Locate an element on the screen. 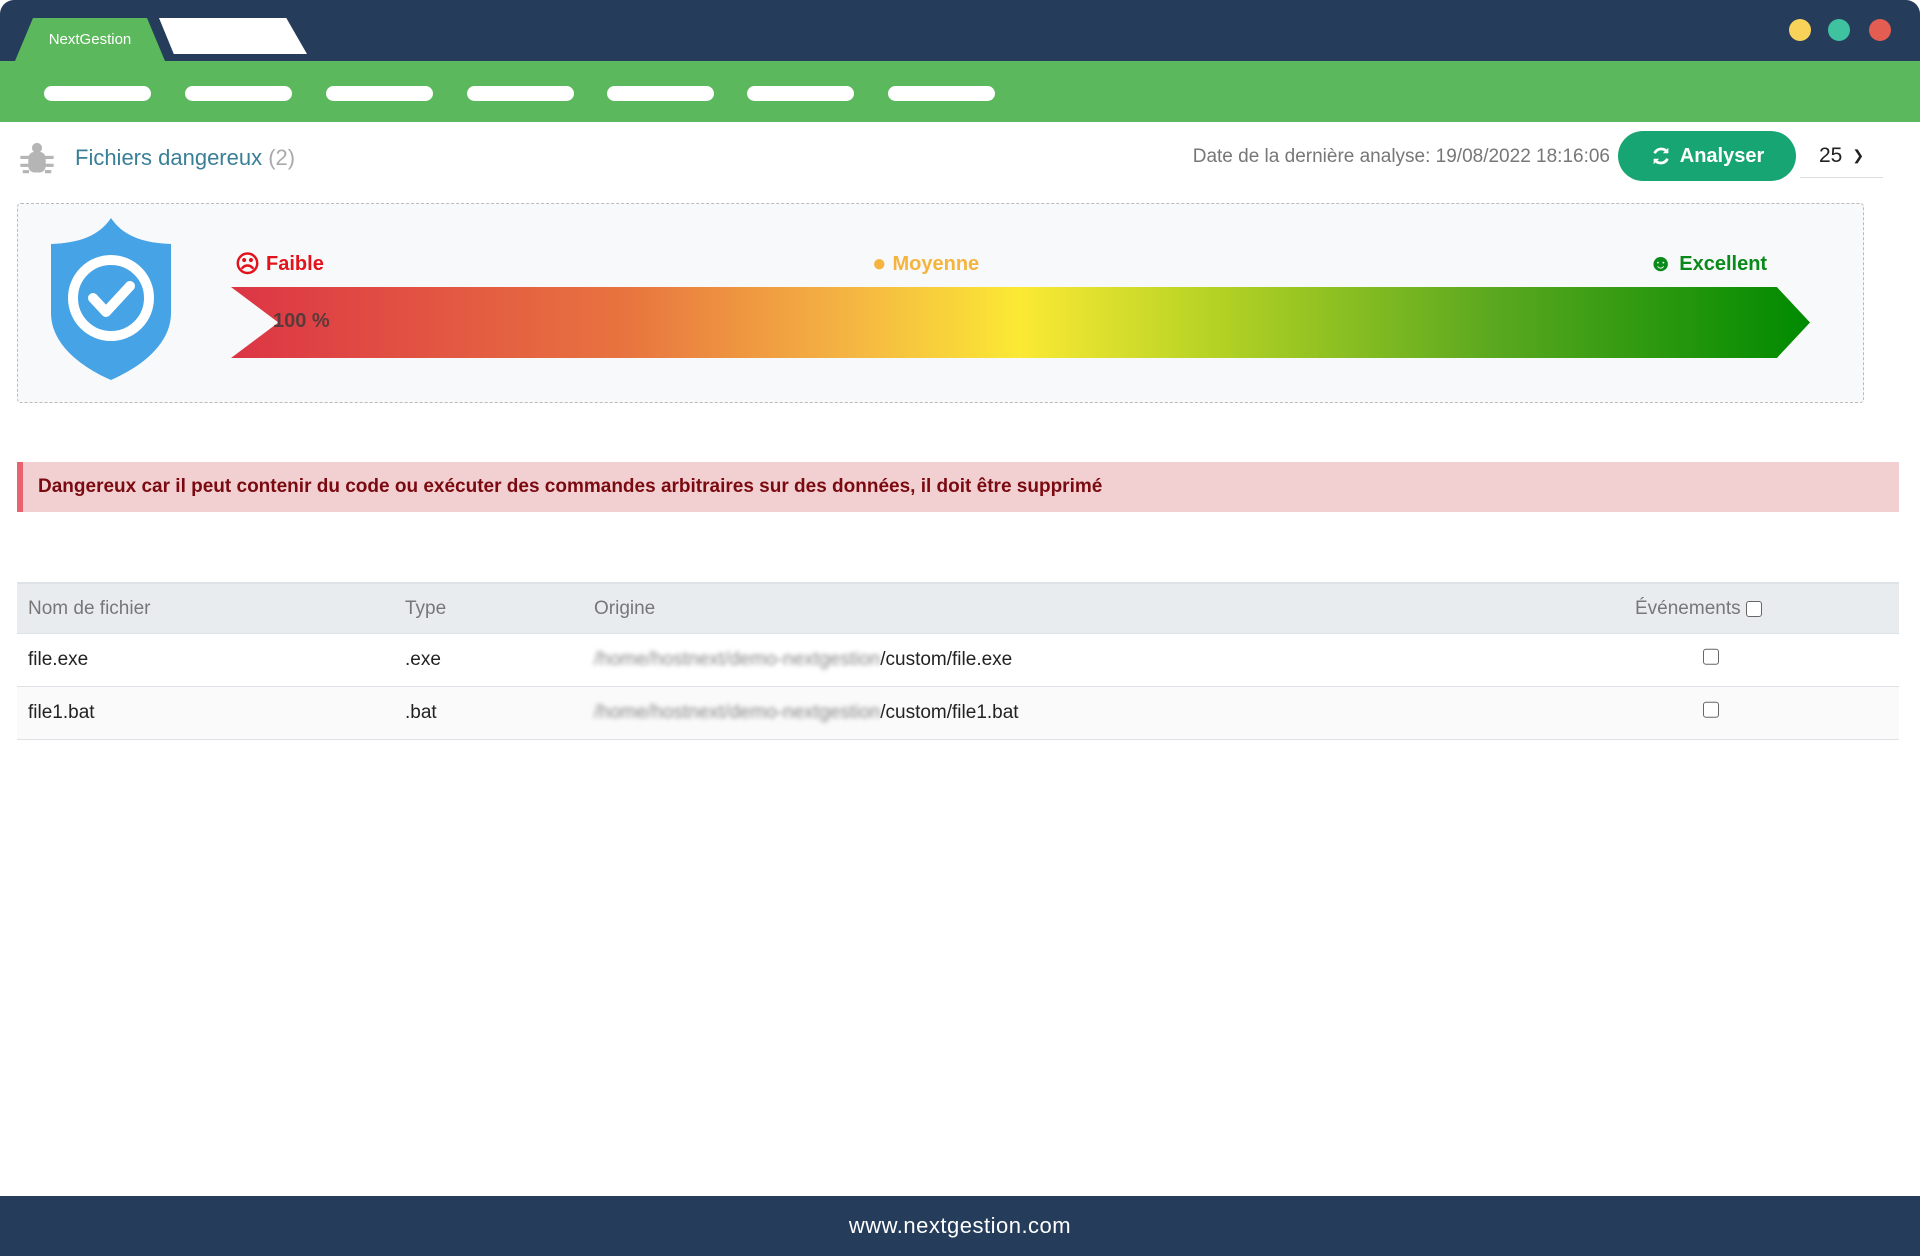 The image size is (1920, 1256). analyse-label: Analyser is located at coordinates (1722, 155).